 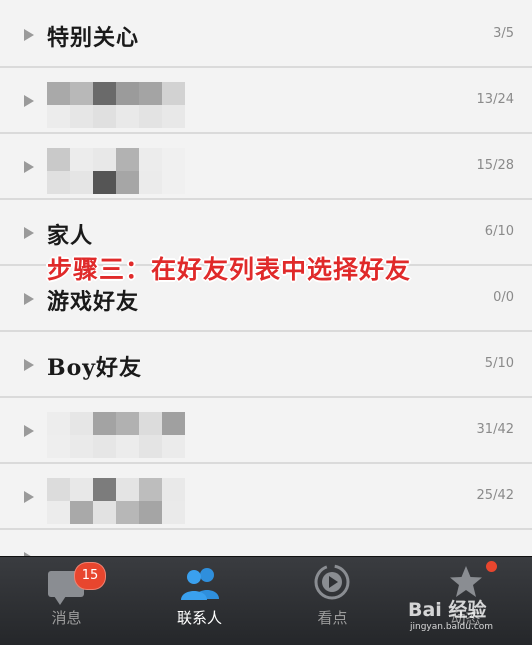 What do you see at coordinates (266, 431) in the screenshot?
I see `group-row-blurred-3: 31/42` at bounding box center [266, 431].